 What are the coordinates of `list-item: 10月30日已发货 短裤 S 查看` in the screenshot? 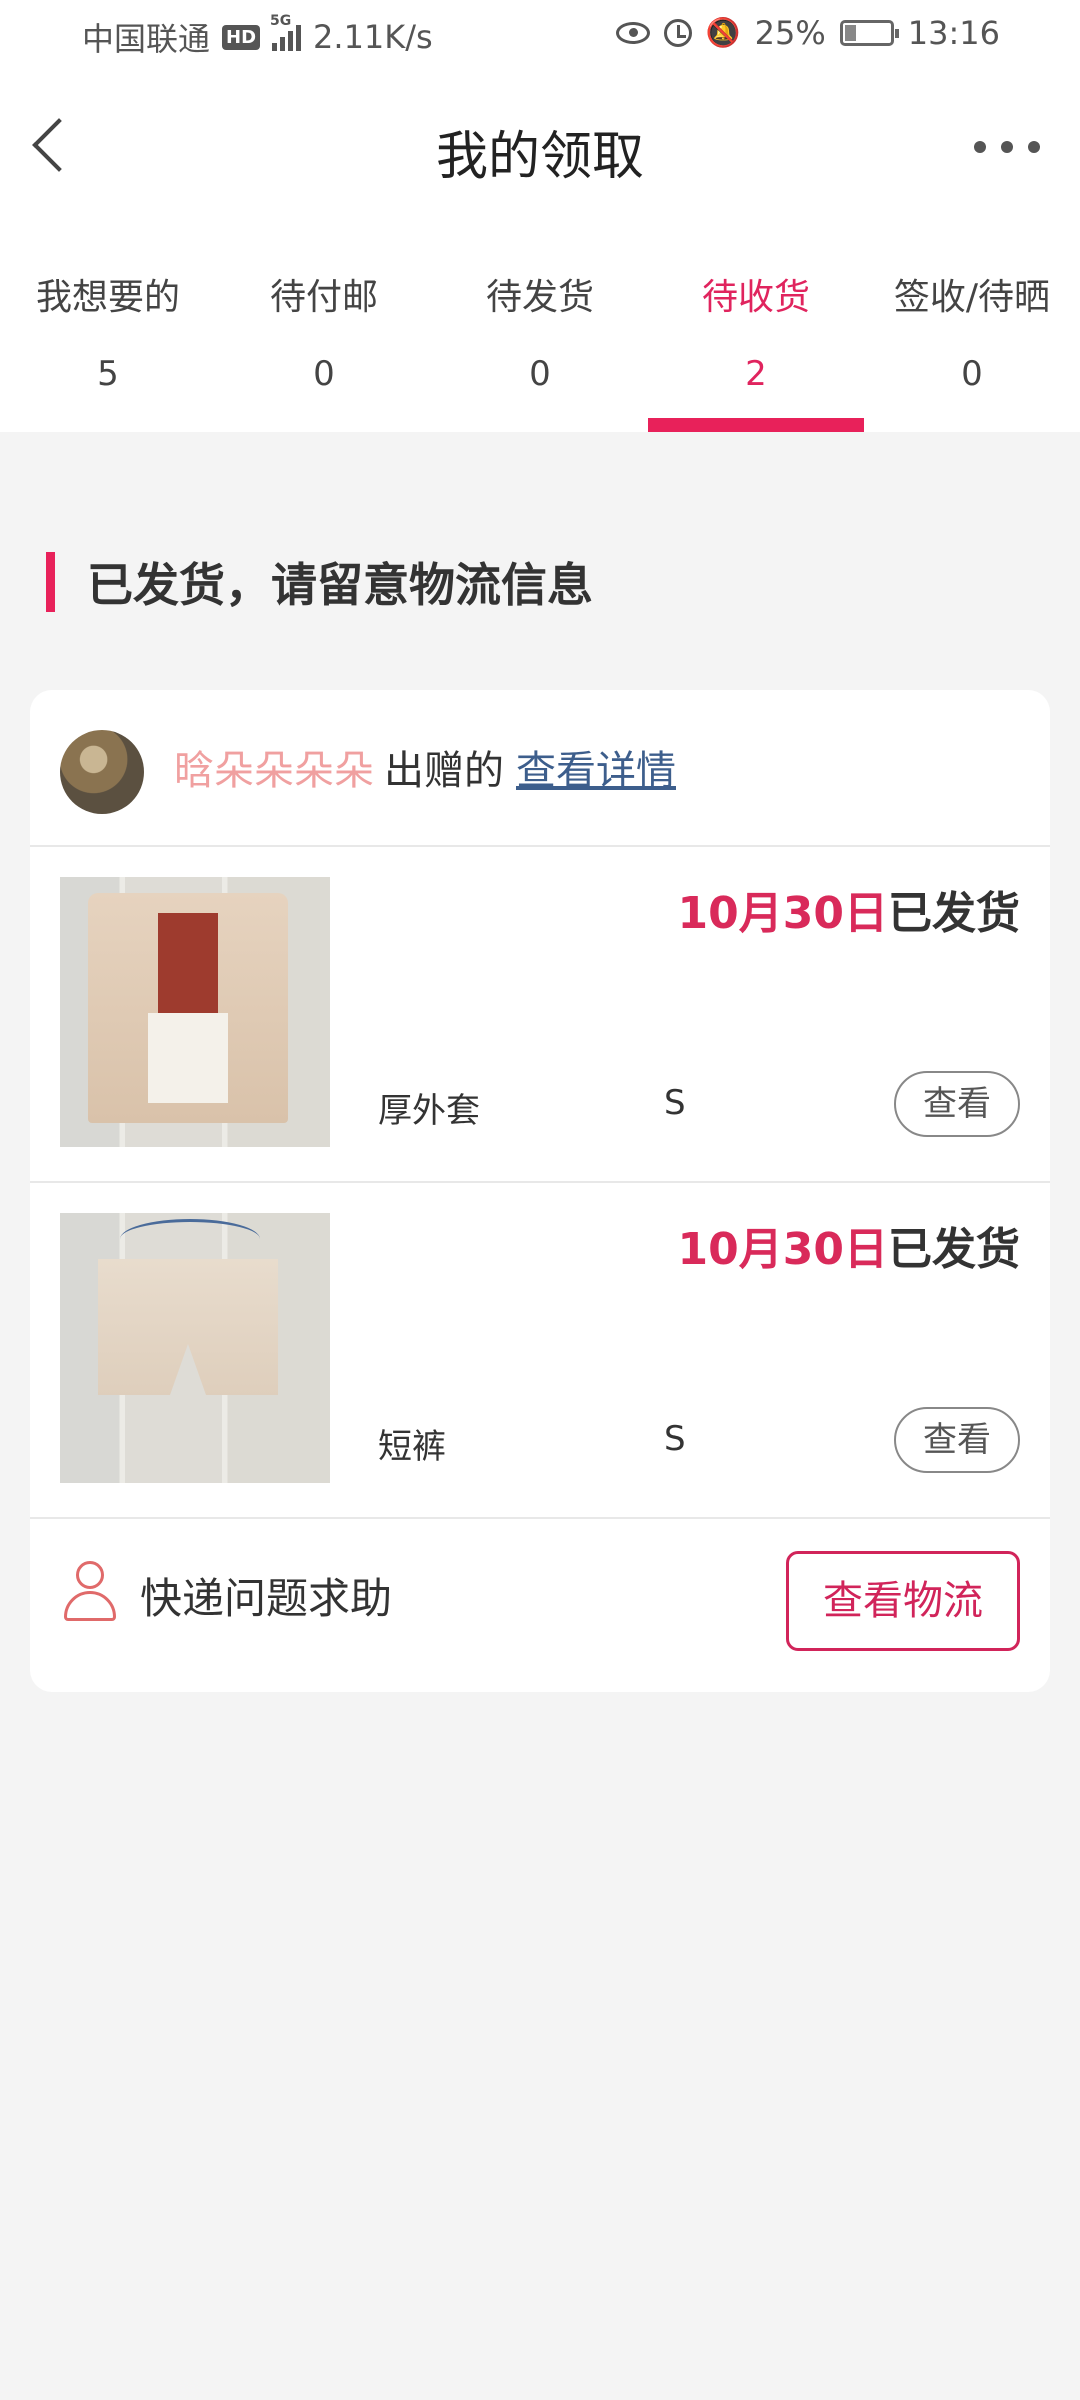 It's located at (540, 1351).